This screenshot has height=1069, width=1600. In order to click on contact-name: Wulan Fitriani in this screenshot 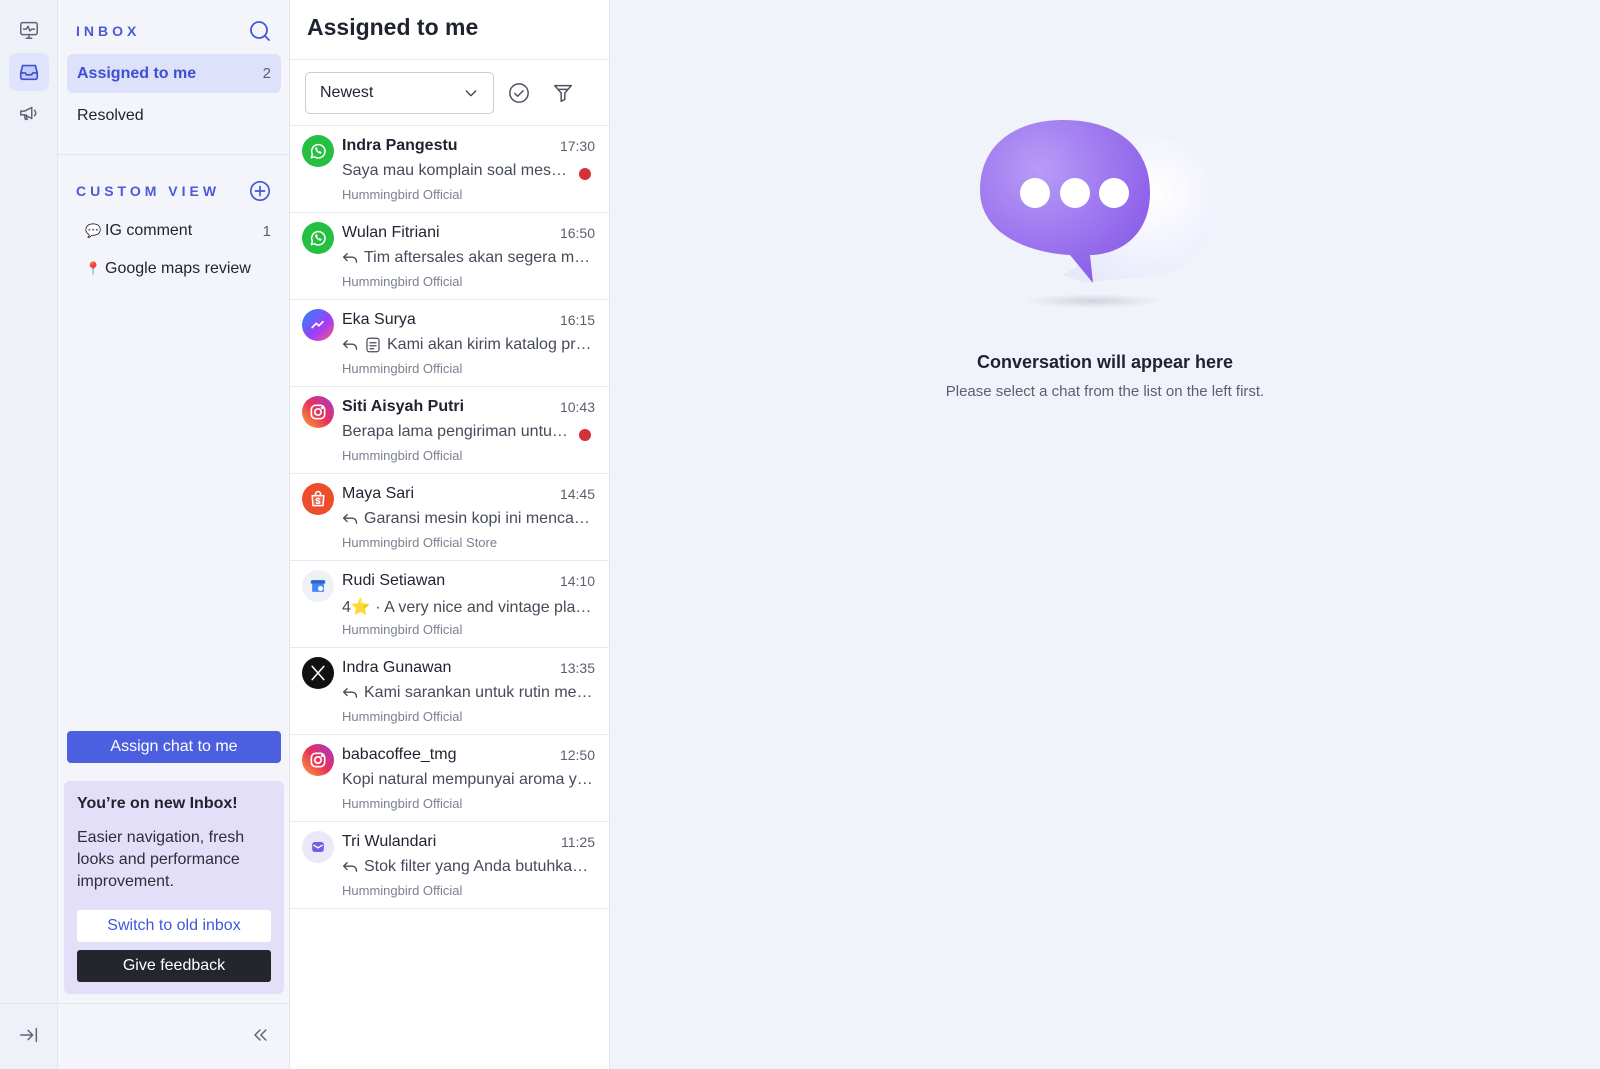, I will do `click(391, 232)`.